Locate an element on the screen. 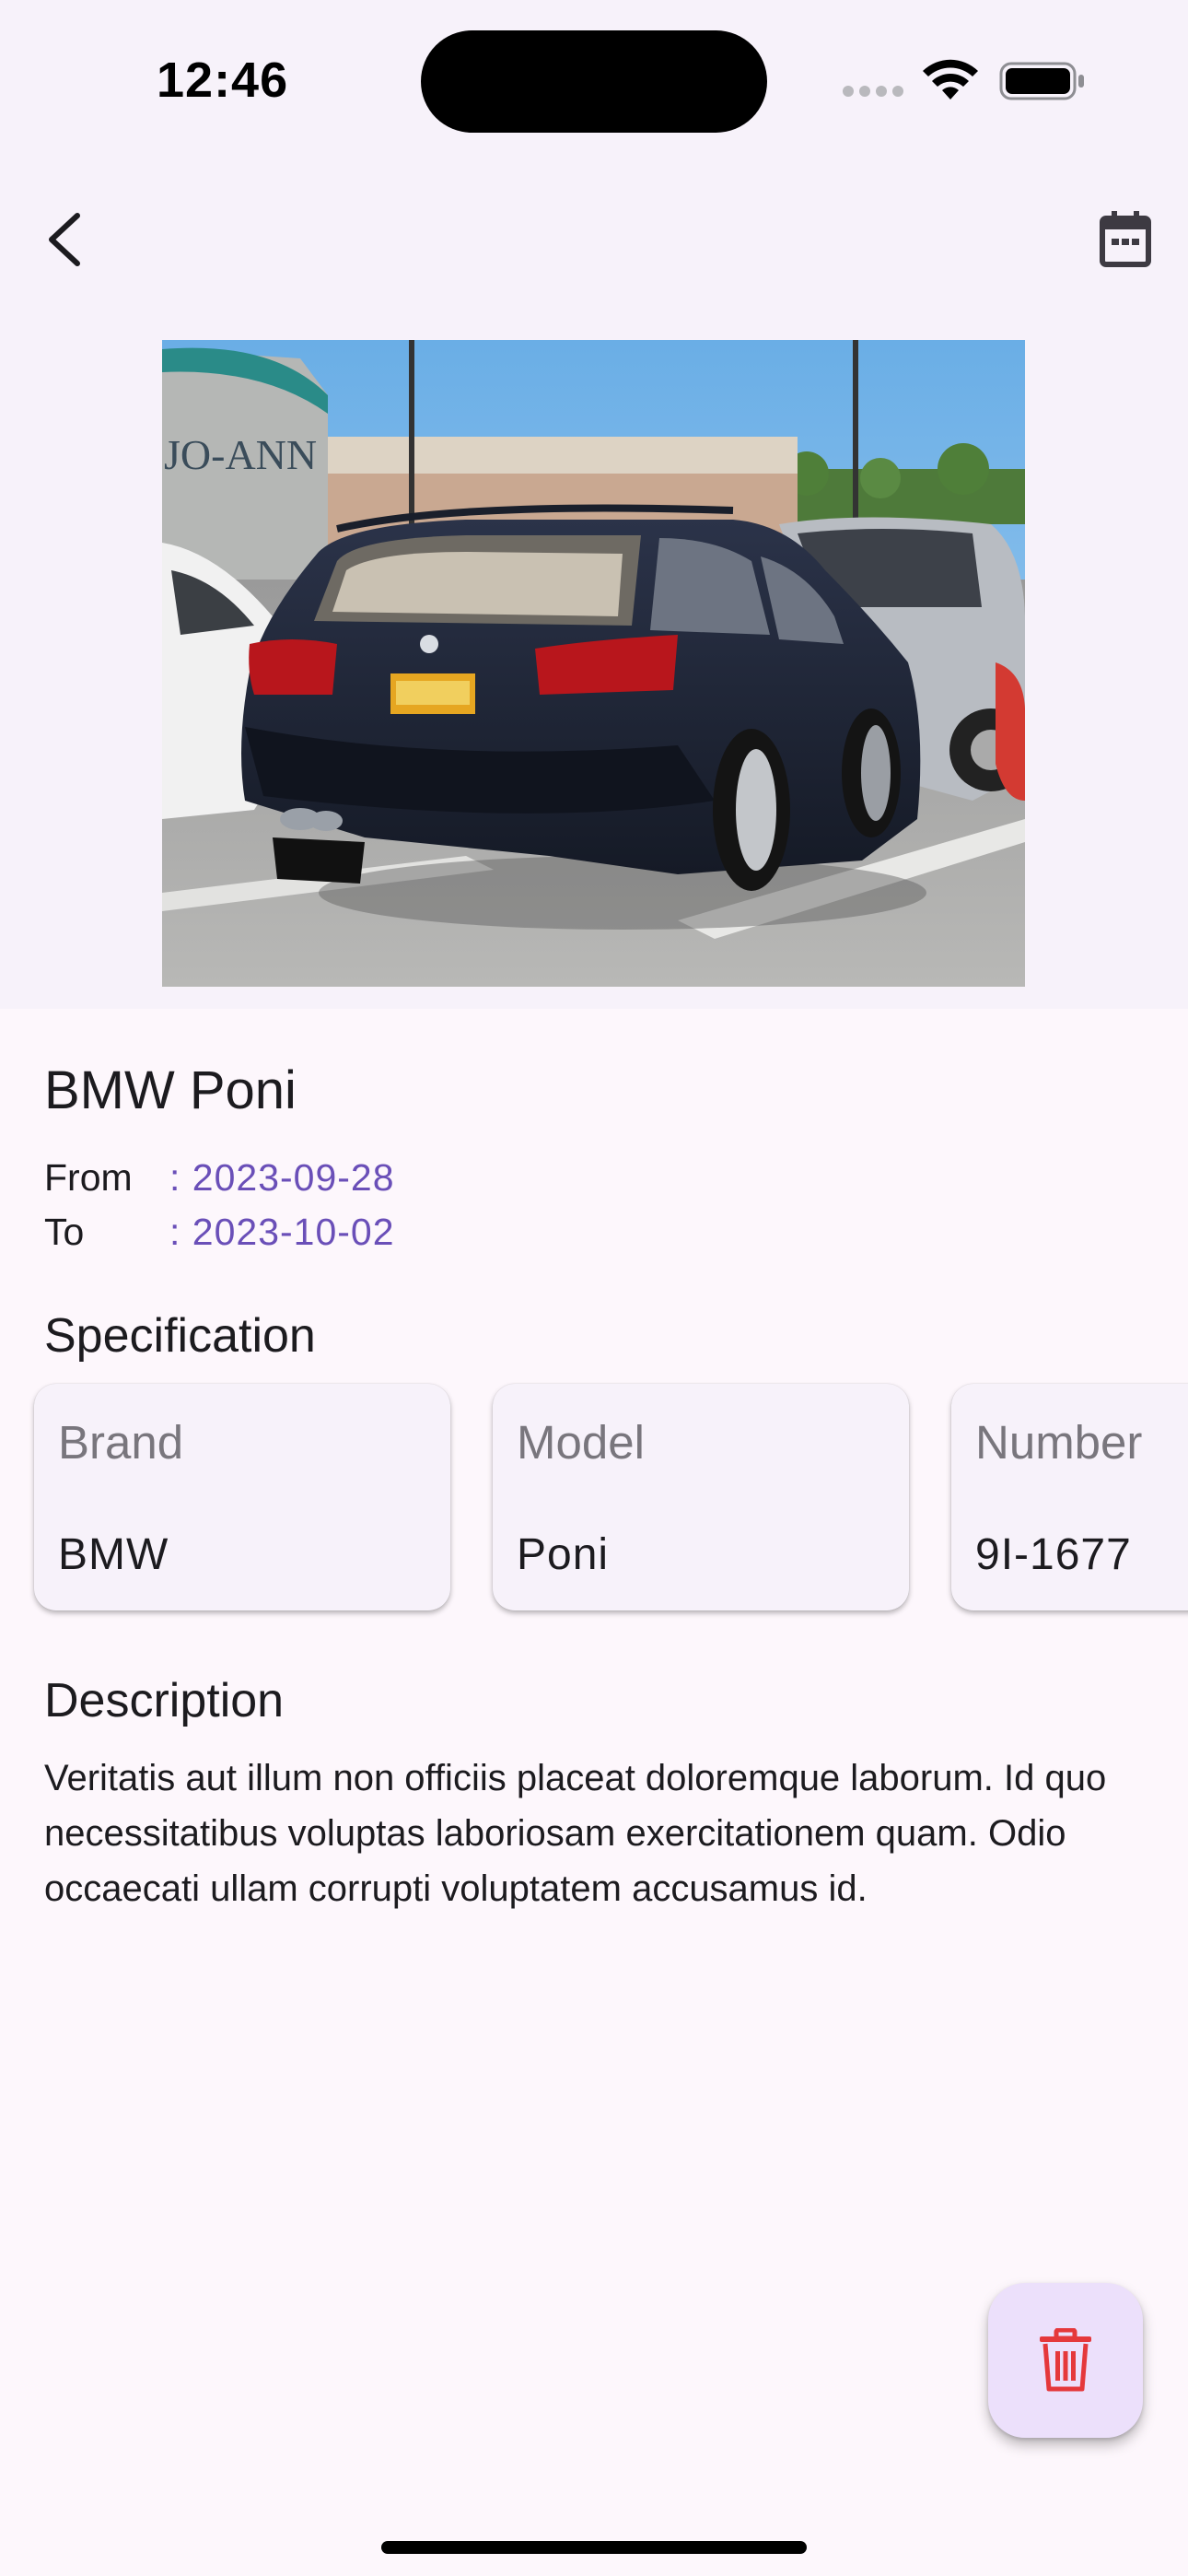 The width and height of the screenshot is (1188, 2576). spec-label: Number is located at coordinates (1059, 1442).